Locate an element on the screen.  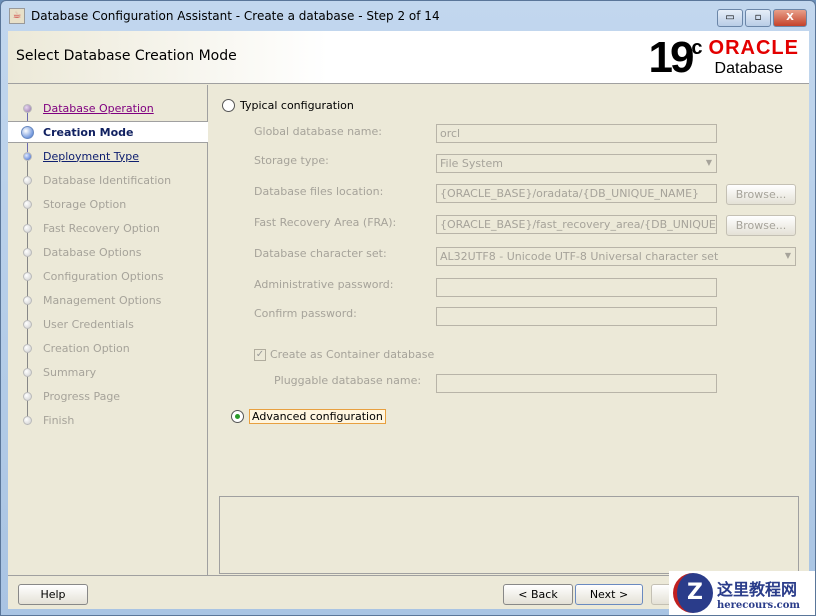
typical-config-radio: Typical configuration is located at coordinates (288, 105).